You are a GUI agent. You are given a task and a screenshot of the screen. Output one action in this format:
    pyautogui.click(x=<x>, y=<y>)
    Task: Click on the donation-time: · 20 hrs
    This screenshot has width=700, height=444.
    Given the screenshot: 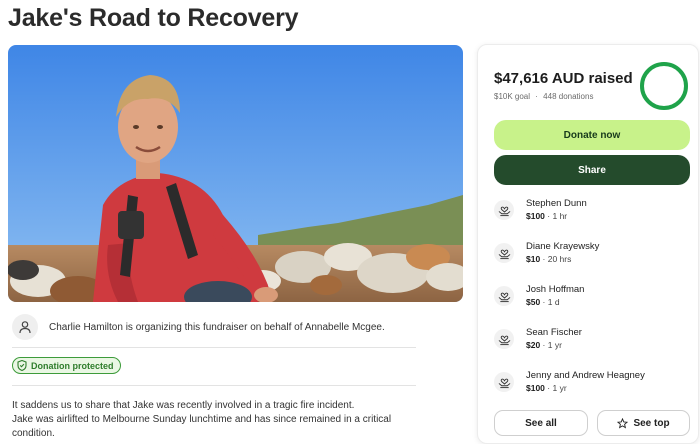 What is the action you would take?
    pyautogui.click(x=556, y=259)
    